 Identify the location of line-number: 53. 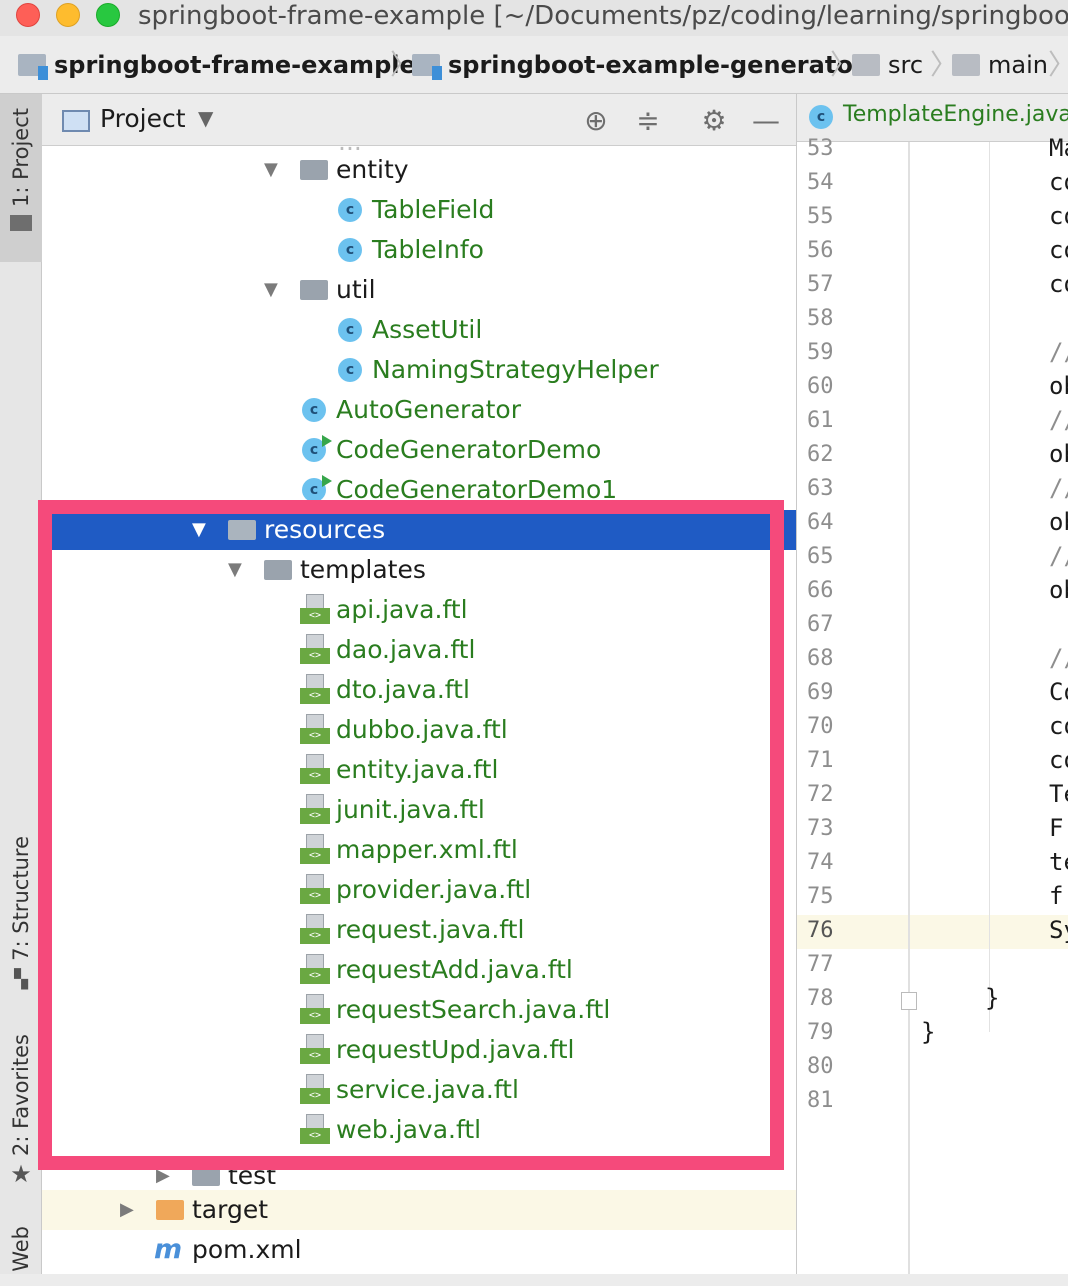
(820, 148).